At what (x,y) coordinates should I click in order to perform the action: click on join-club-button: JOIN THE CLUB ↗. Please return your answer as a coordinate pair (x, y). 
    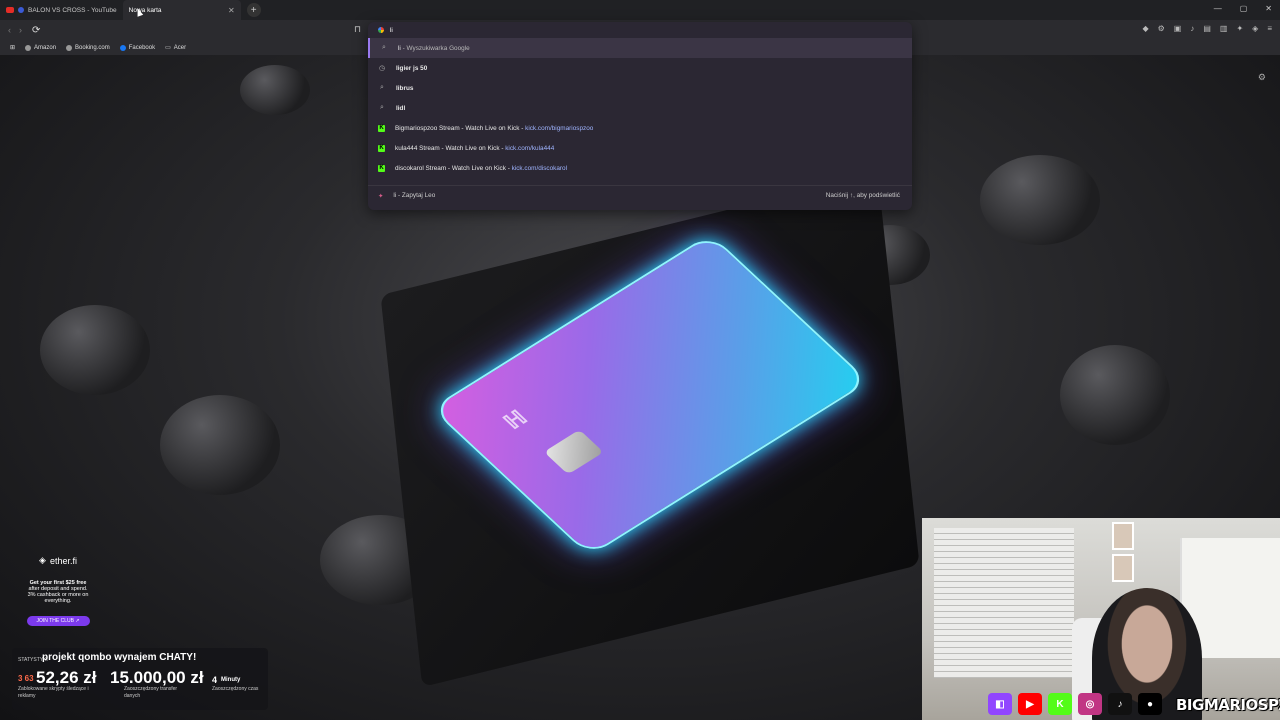
    Looking at the image, I should click on (58, 621).